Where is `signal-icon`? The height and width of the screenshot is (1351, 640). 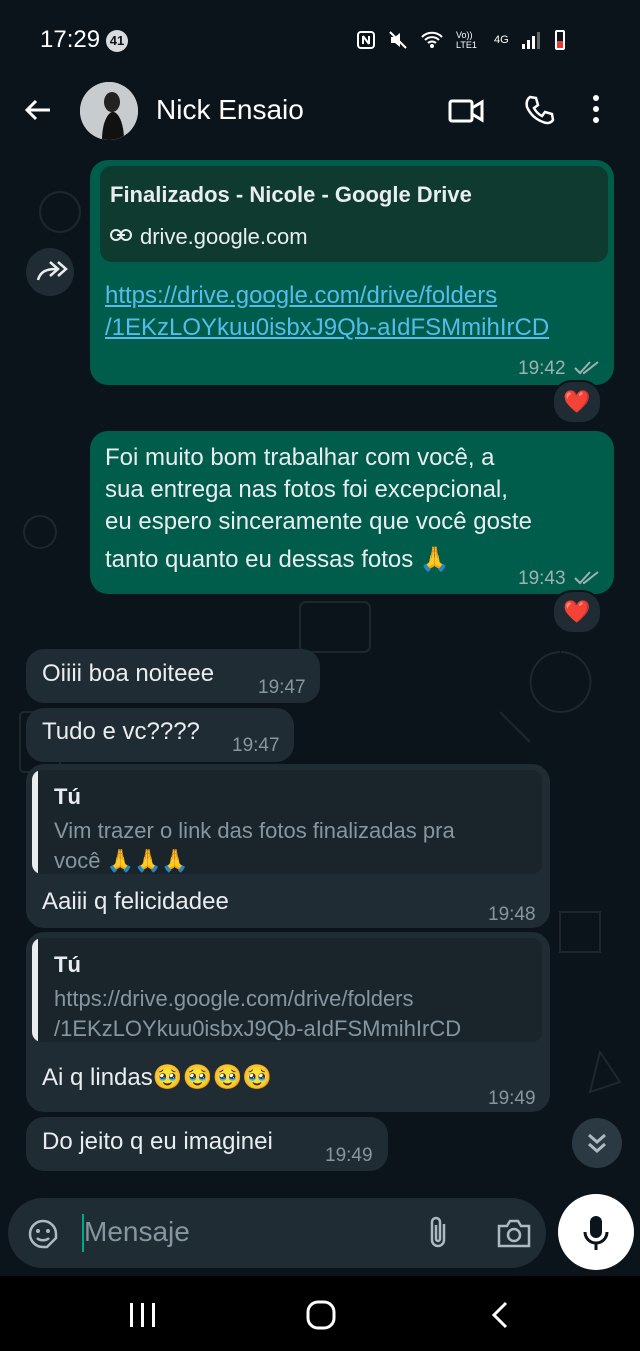
signal-icon is located at coordinates (530, 40).